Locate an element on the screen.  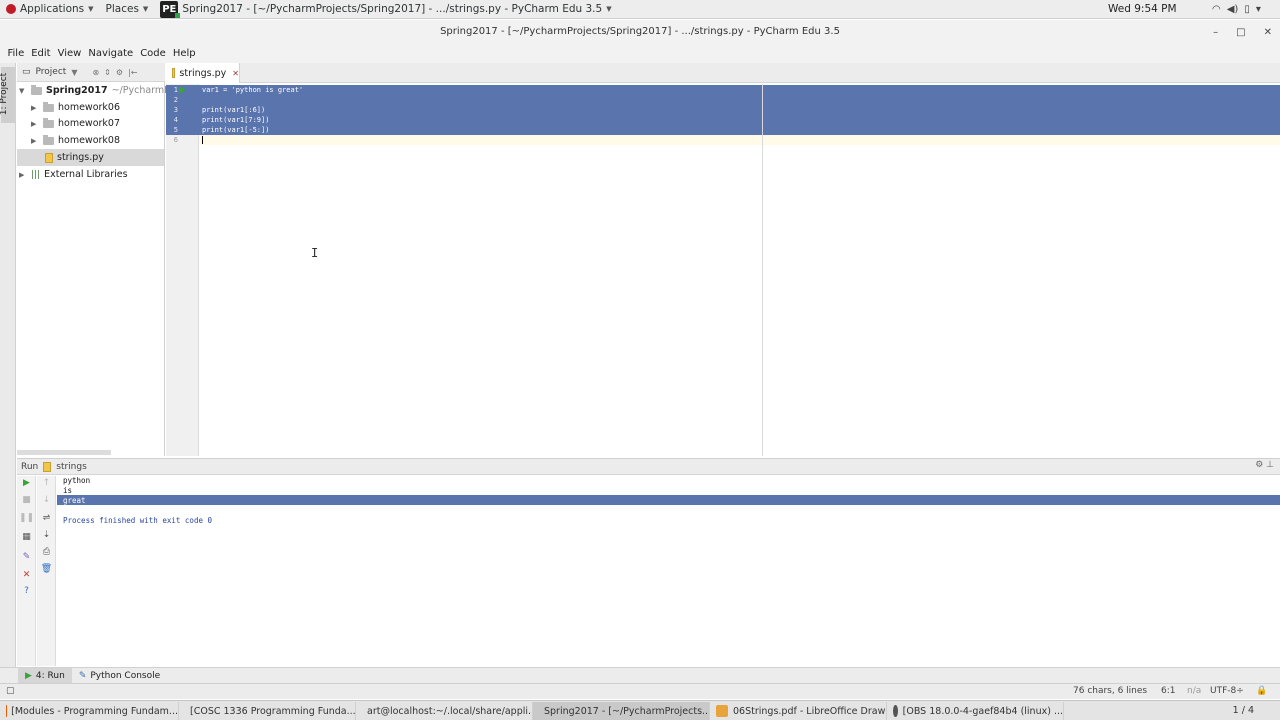
editor-tab-bar: strings.py ✕ is located at coordinates (723, 73).